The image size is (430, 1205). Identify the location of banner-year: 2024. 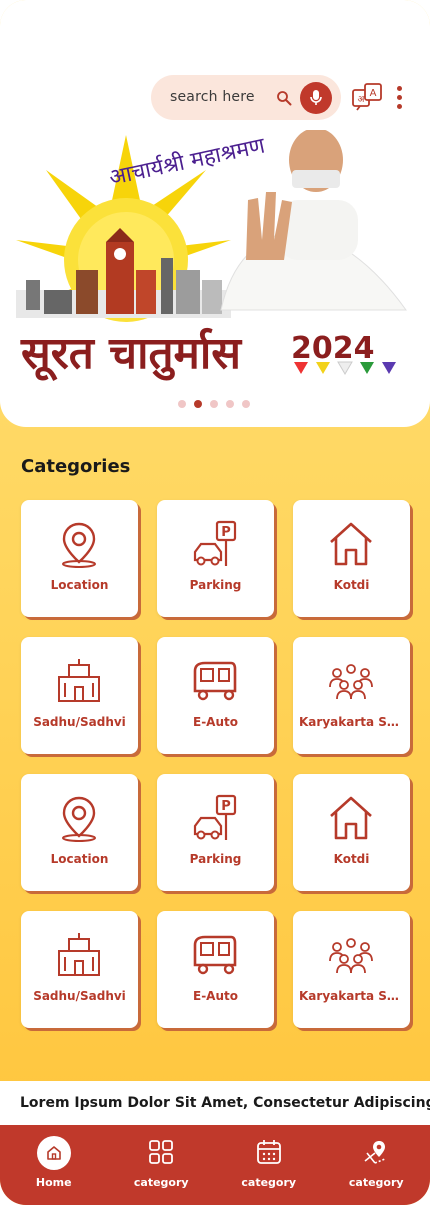
(333, 348).